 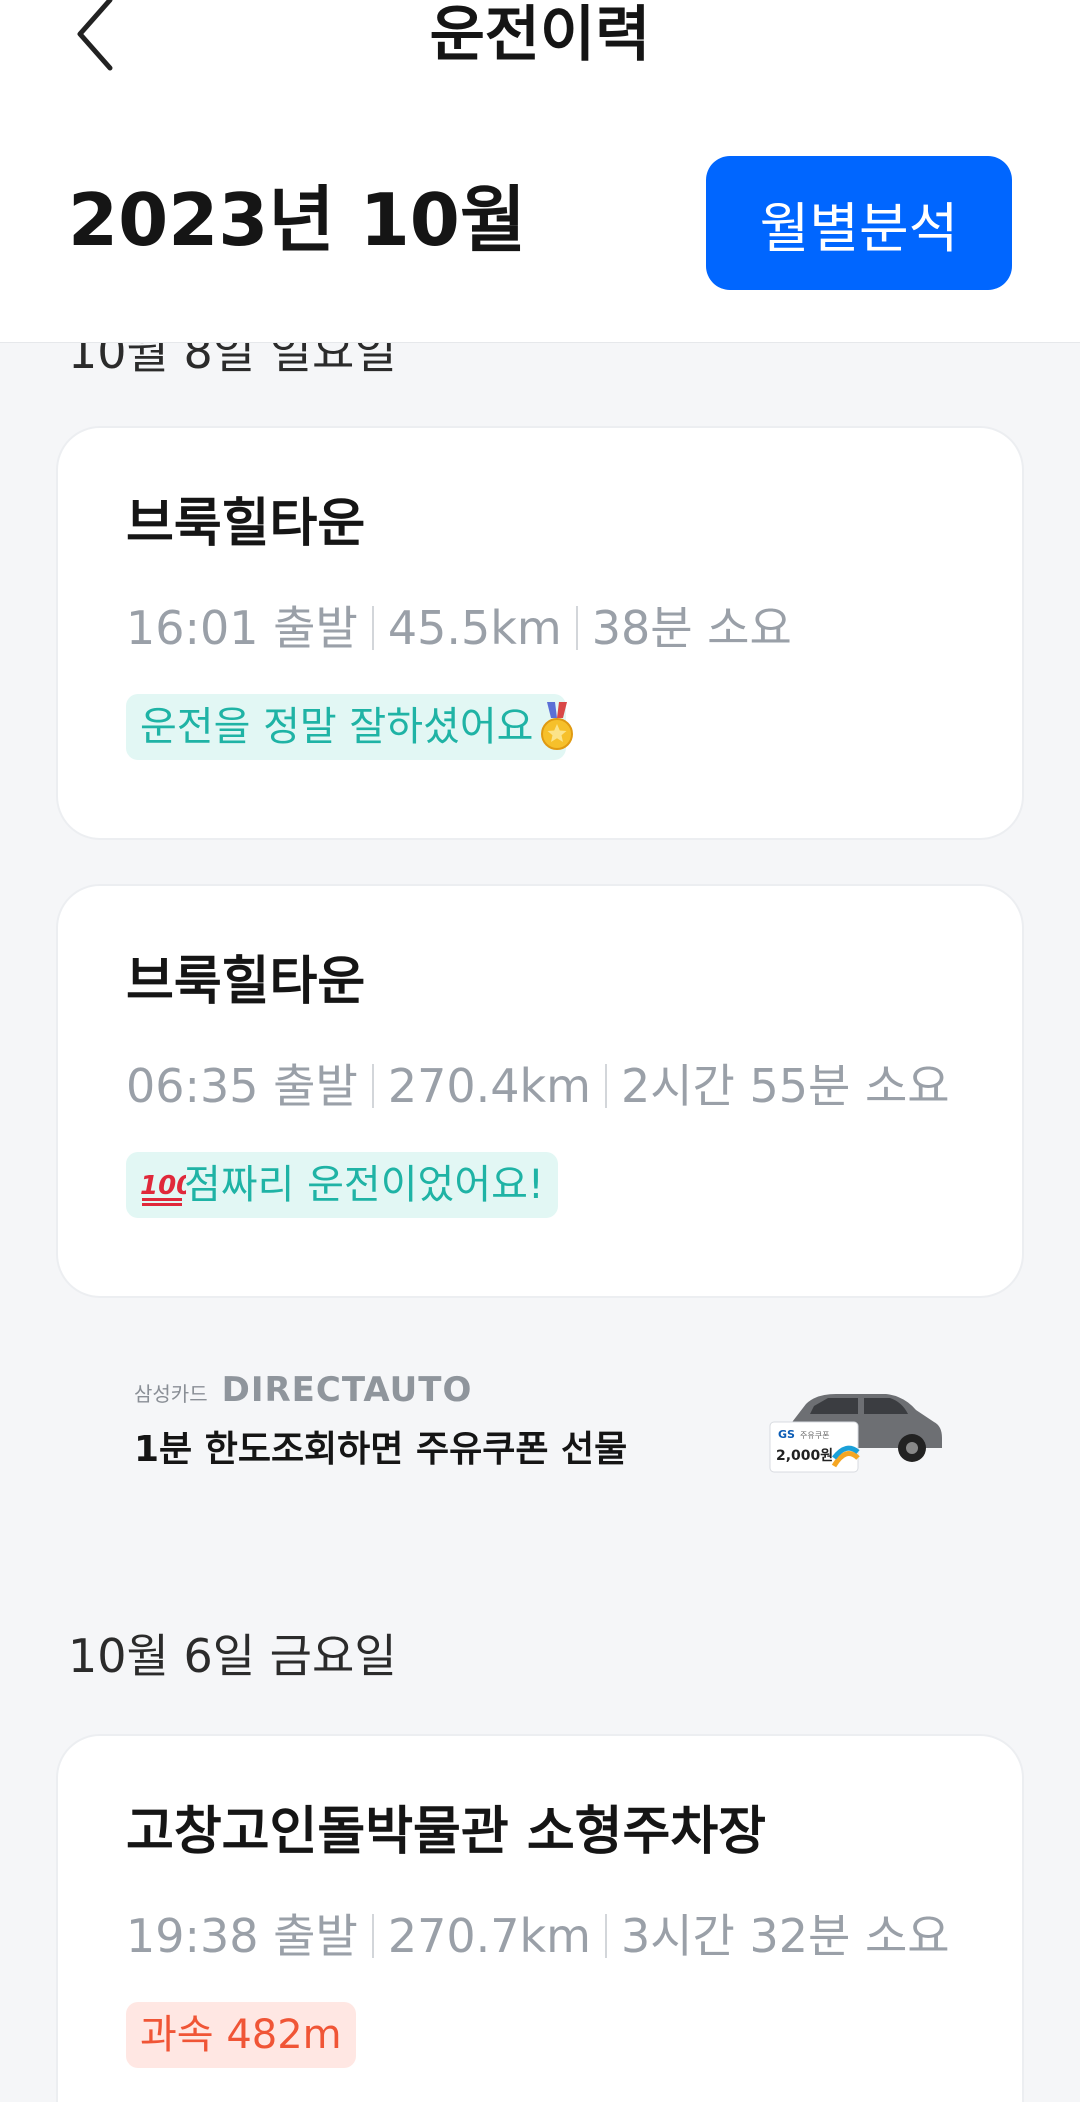 I want to click on medal-icon, so click(x=557, y=727).